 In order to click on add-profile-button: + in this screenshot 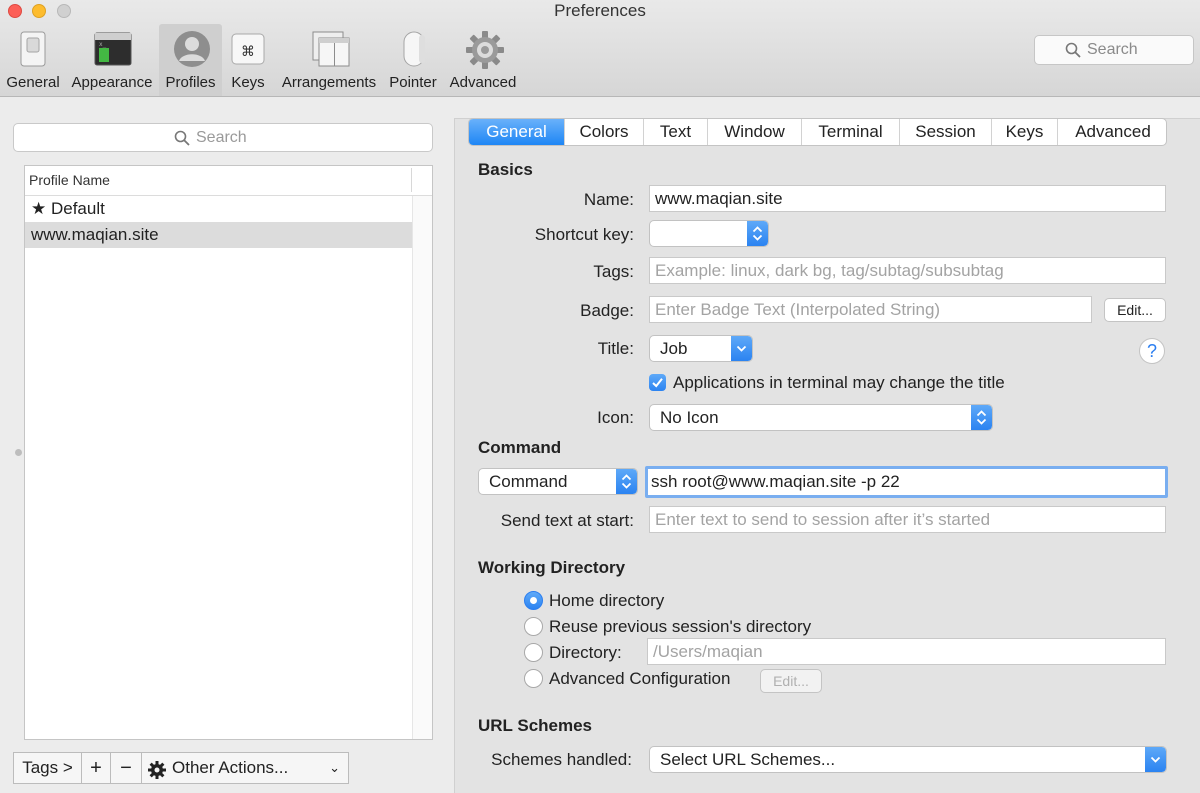, I will do `click(96, 768)`.